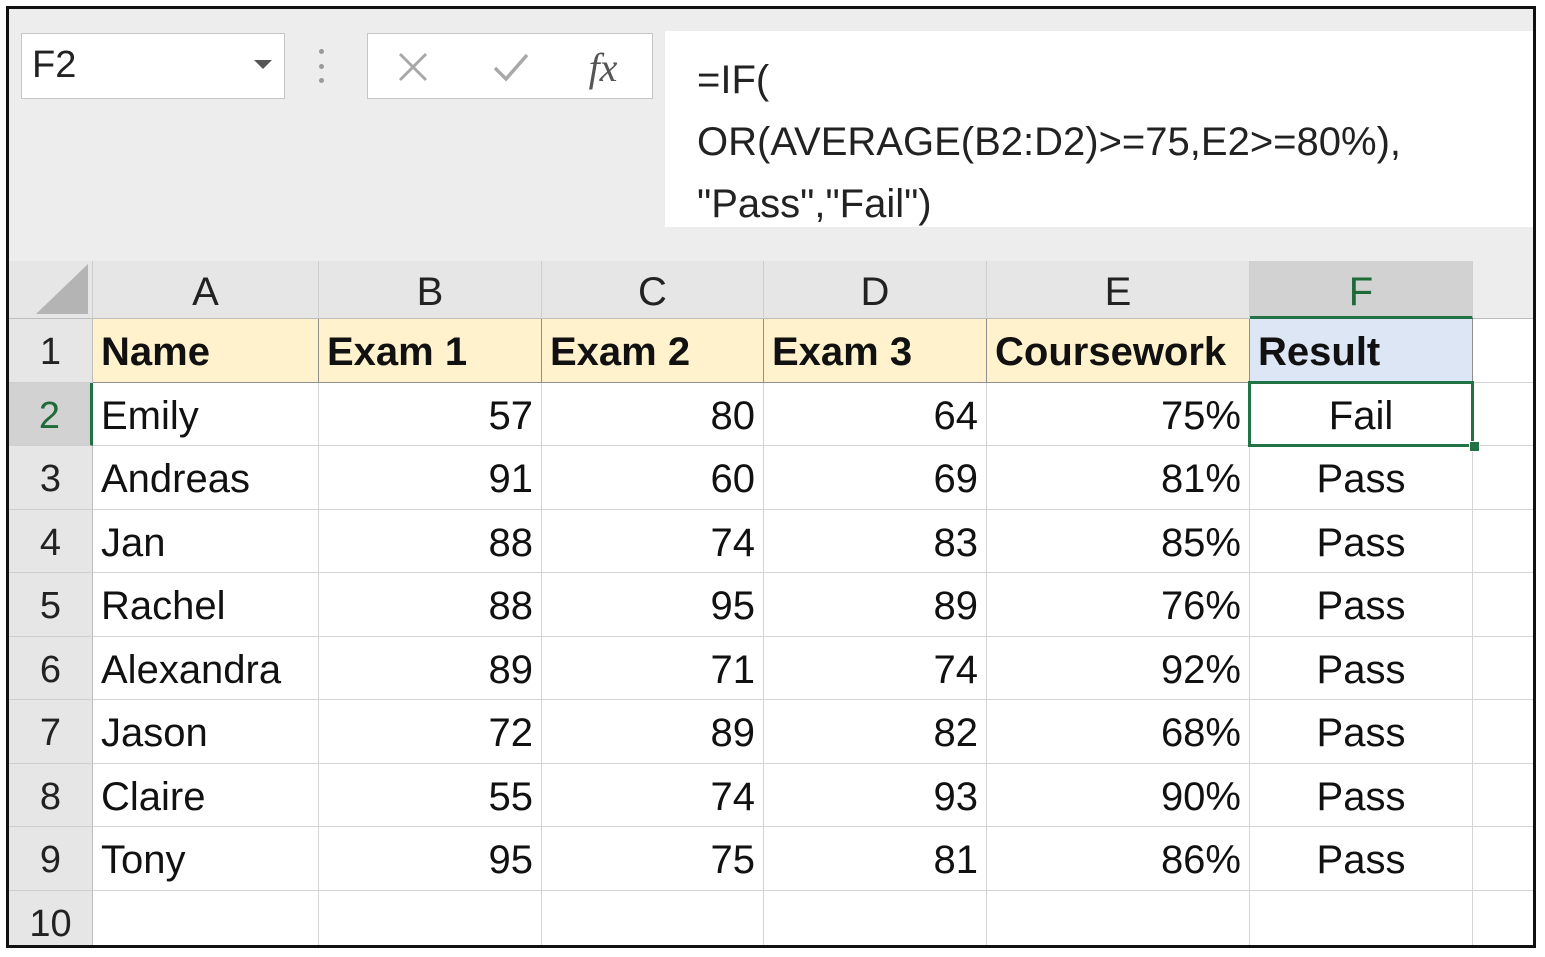 Image resolution: width=1545 pixels, height=957 pixels. I want to click on formula-buttons: fx, so click(510, 66).